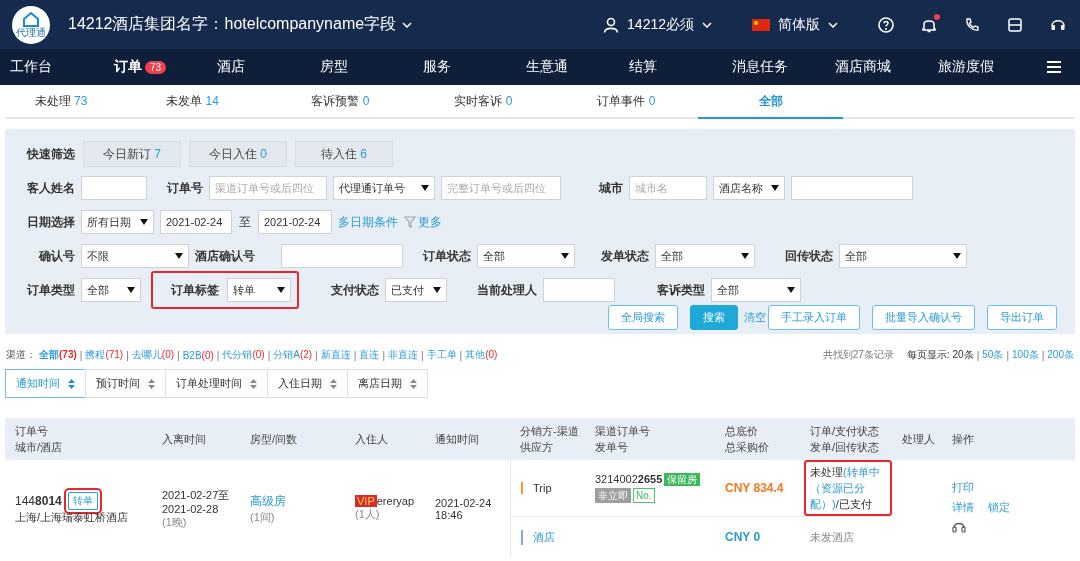 This screenshot has width=1080, height=561. What do you see at coordinates (61, 101) in the screenshot?
I see `tab: 未处理 73` at bounding box center [61, 101].